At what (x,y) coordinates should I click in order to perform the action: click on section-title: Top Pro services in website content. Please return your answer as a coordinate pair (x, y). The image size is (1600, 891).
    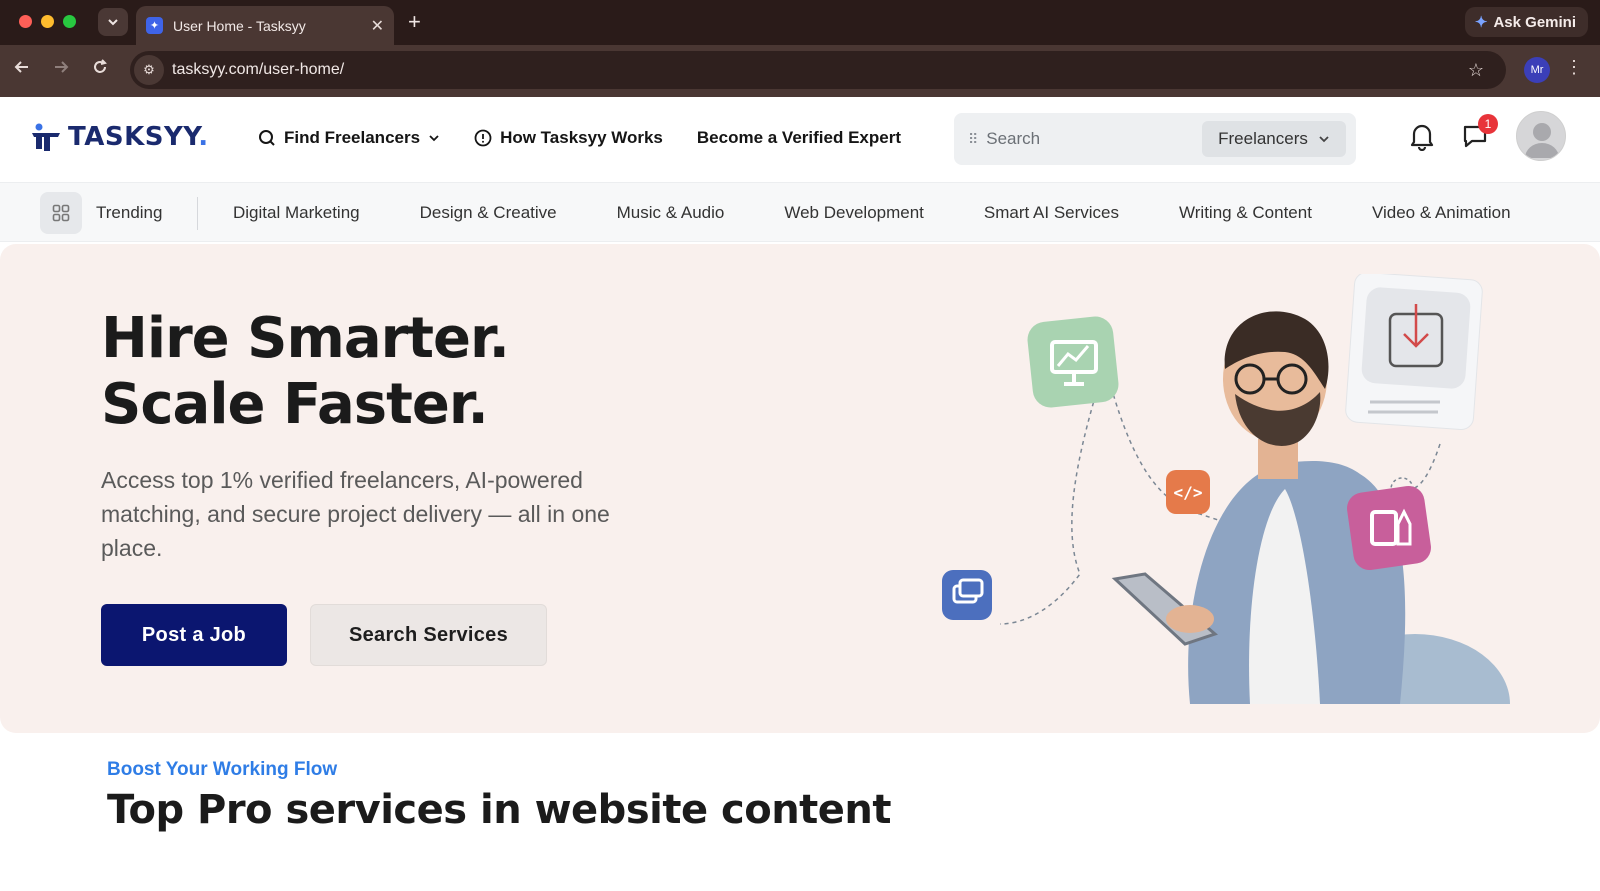
    Looking at the image, I should click on (499, 810).